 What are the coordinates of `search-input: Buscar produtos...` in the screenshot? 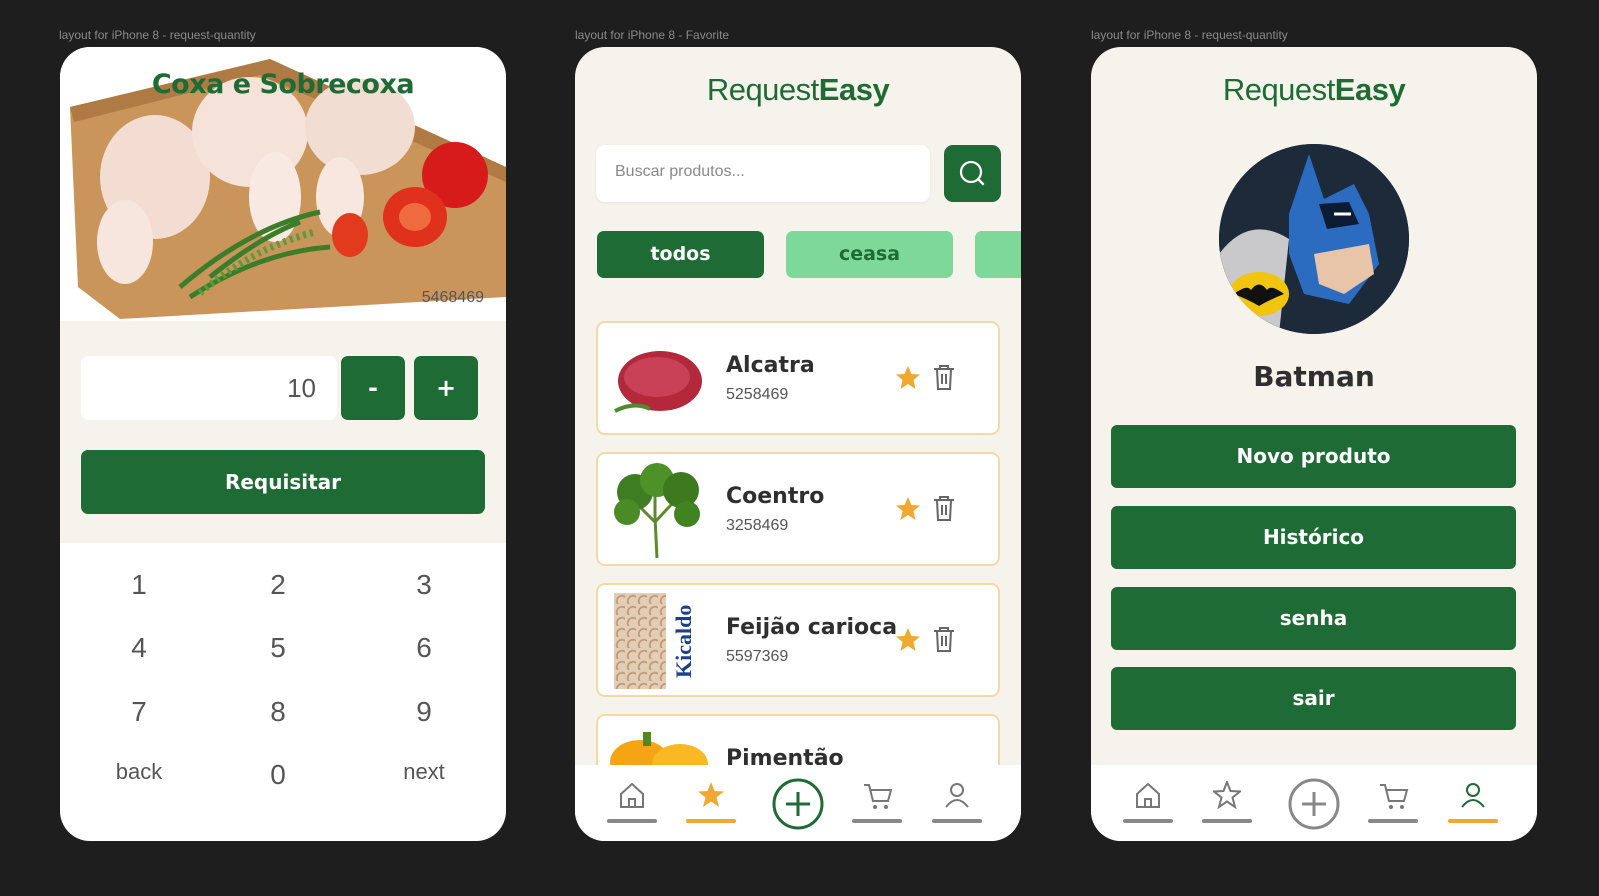 It's located at (763, 173).